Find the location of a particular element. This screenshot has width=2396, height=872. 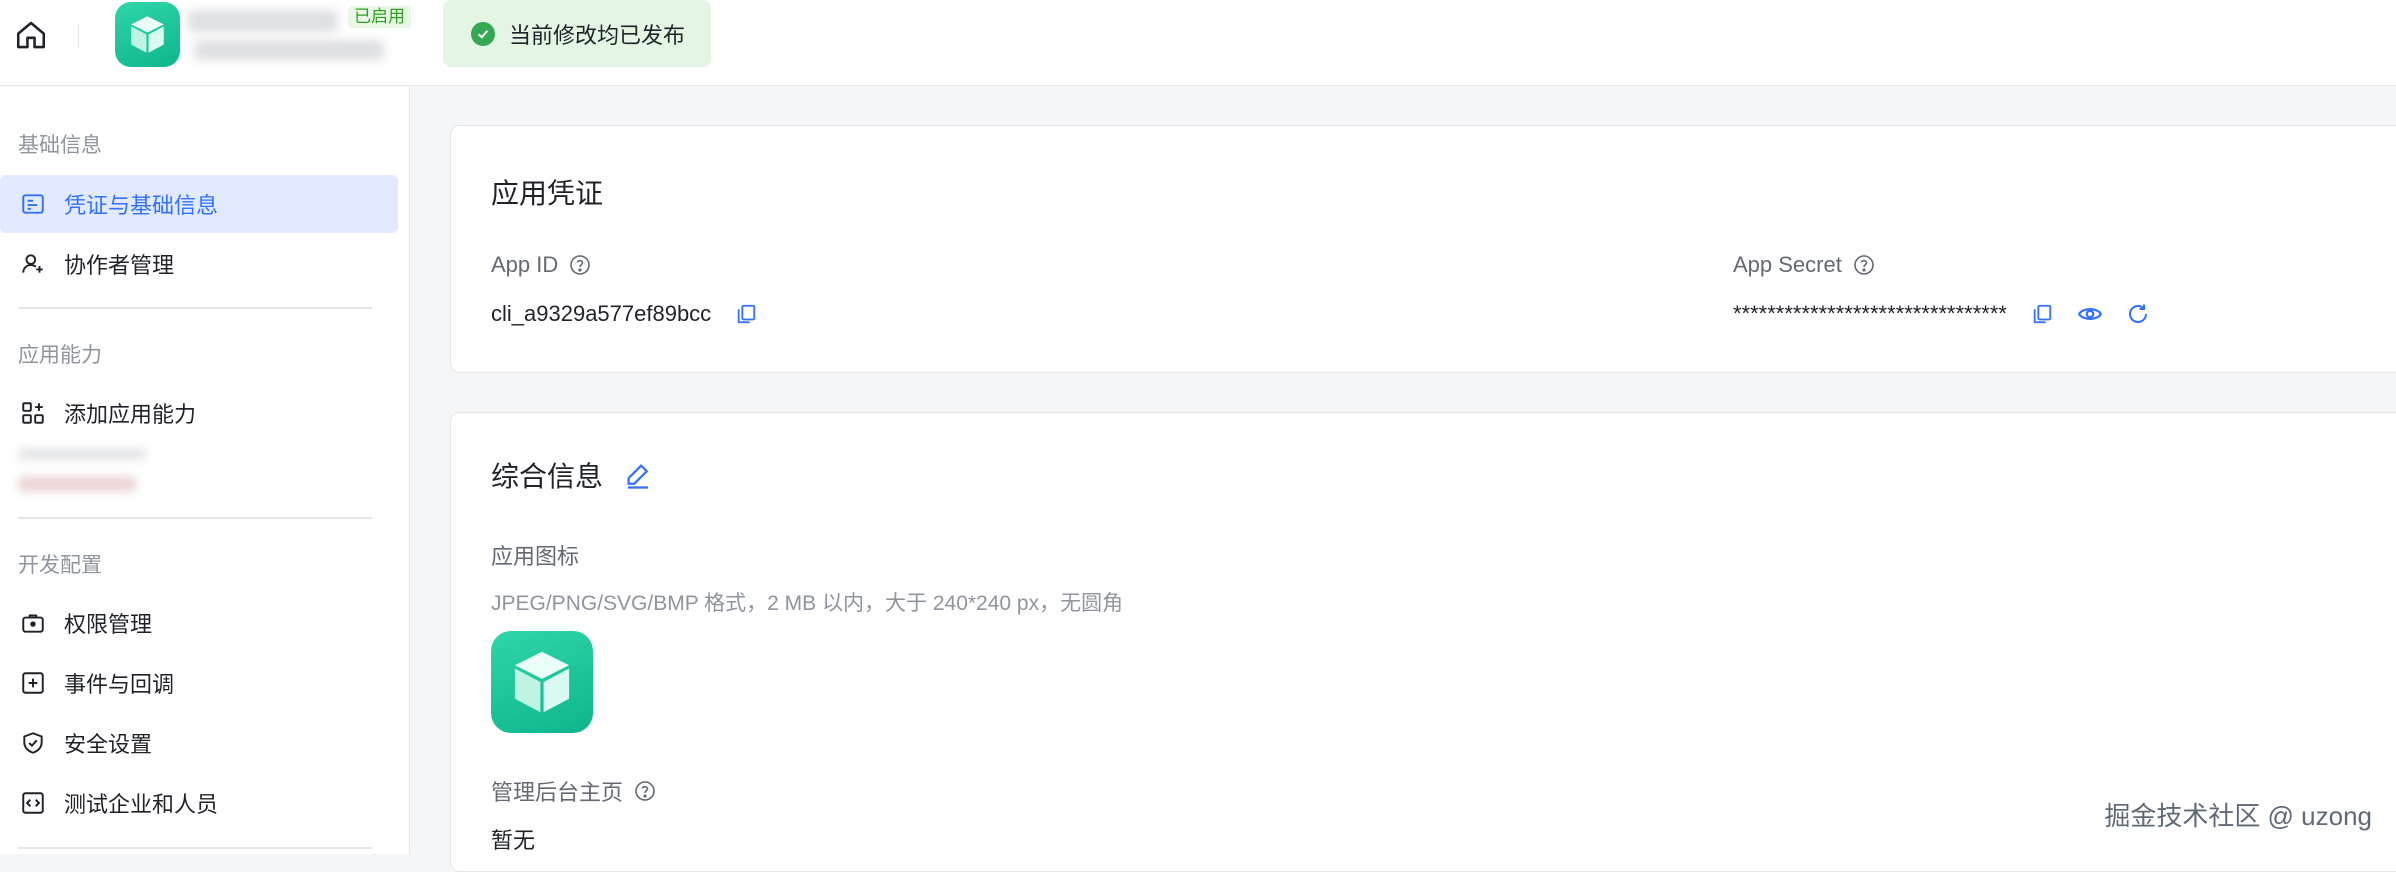

sidebar-item-permissions: 权限管理 is located at coordinates (199, 623).